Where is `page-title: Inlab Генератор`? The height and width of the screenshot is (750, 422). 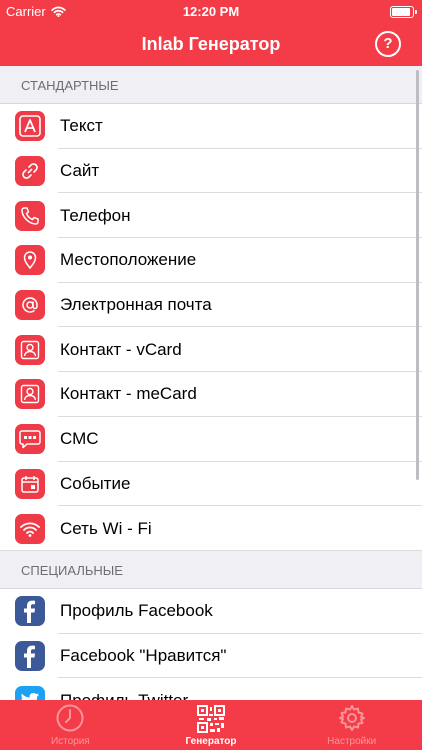
page-title: Inlab Генератор is located at coordinates (211, 44).